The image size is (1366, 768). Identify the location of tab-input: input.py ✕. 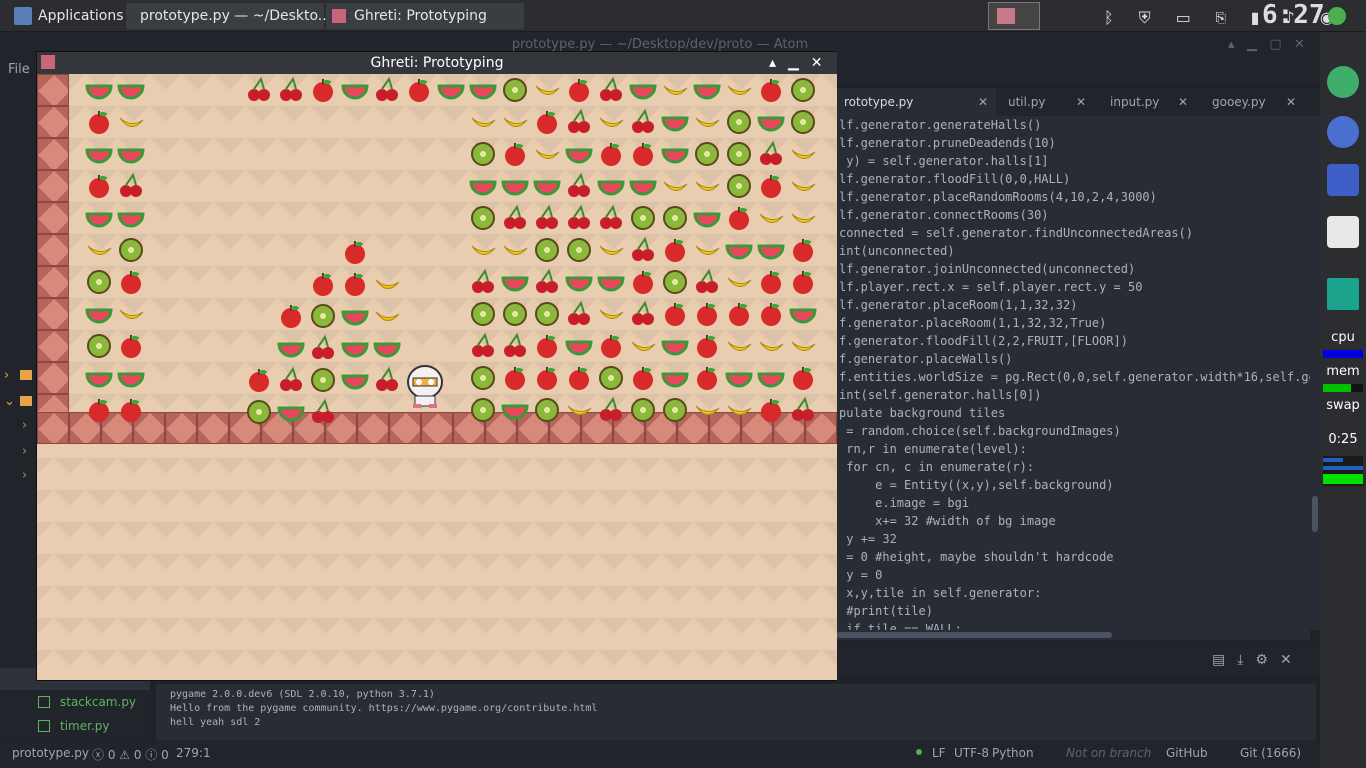
(1149, 102).